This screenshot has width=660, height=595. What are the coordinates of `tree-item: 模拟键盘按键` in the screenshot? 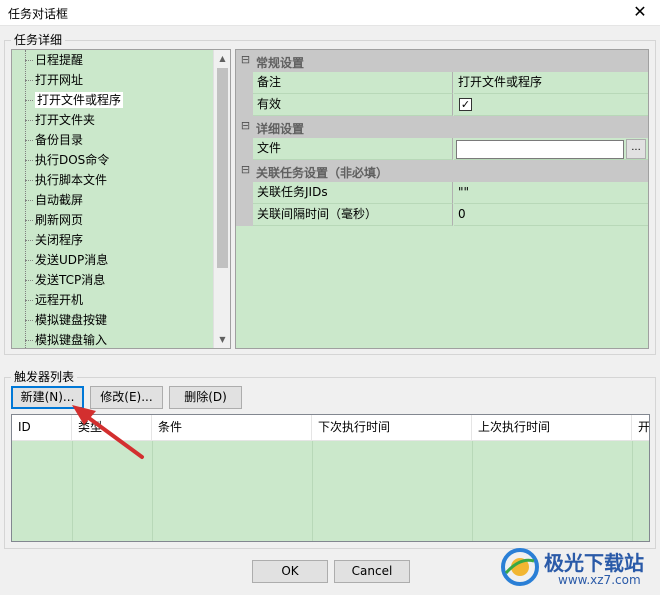 It's located at (118, 320).